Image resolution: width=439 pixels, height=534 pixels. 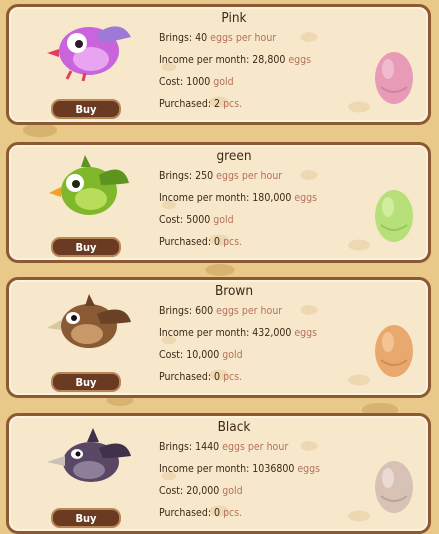 I want to click on brown-egg-icon, so click(x=394, y=351).